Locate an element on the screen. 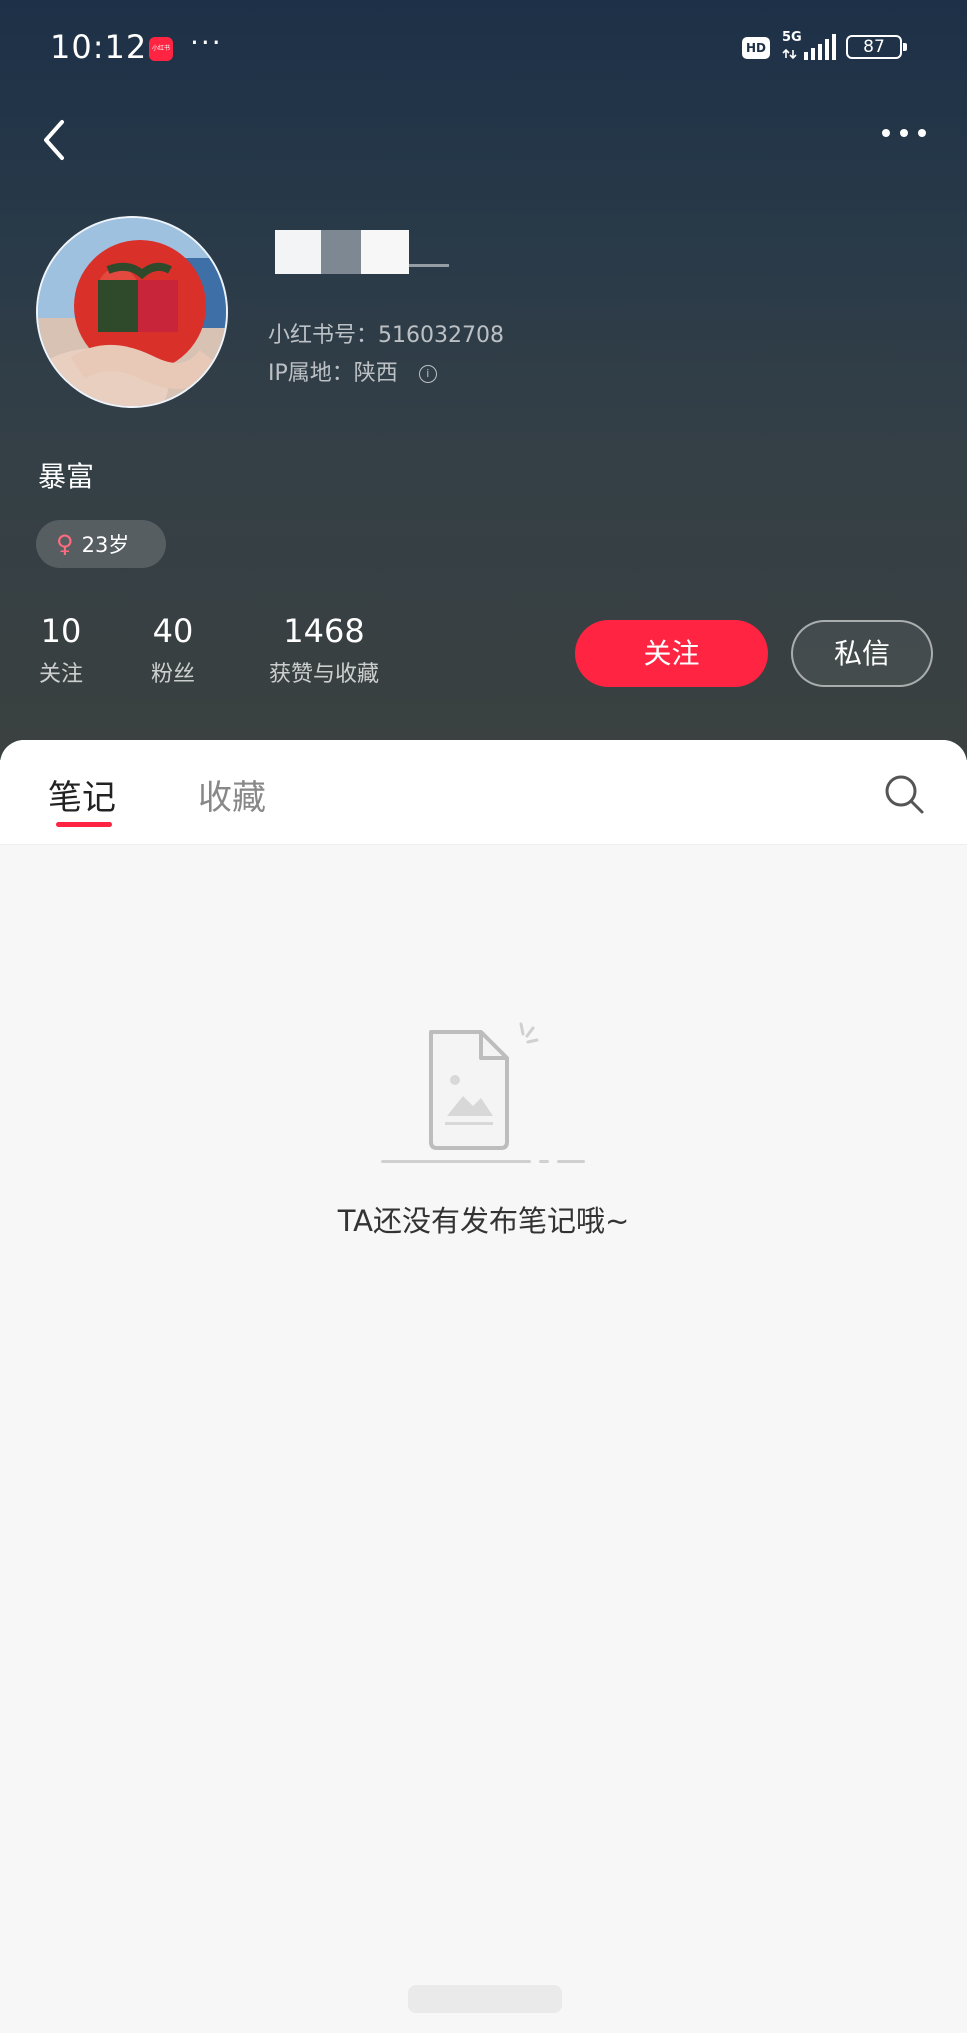 The height and width of the screenshot is (2033, 967). ip-location-row: IP属地：陕西 i is located at coordinates (352, 371).